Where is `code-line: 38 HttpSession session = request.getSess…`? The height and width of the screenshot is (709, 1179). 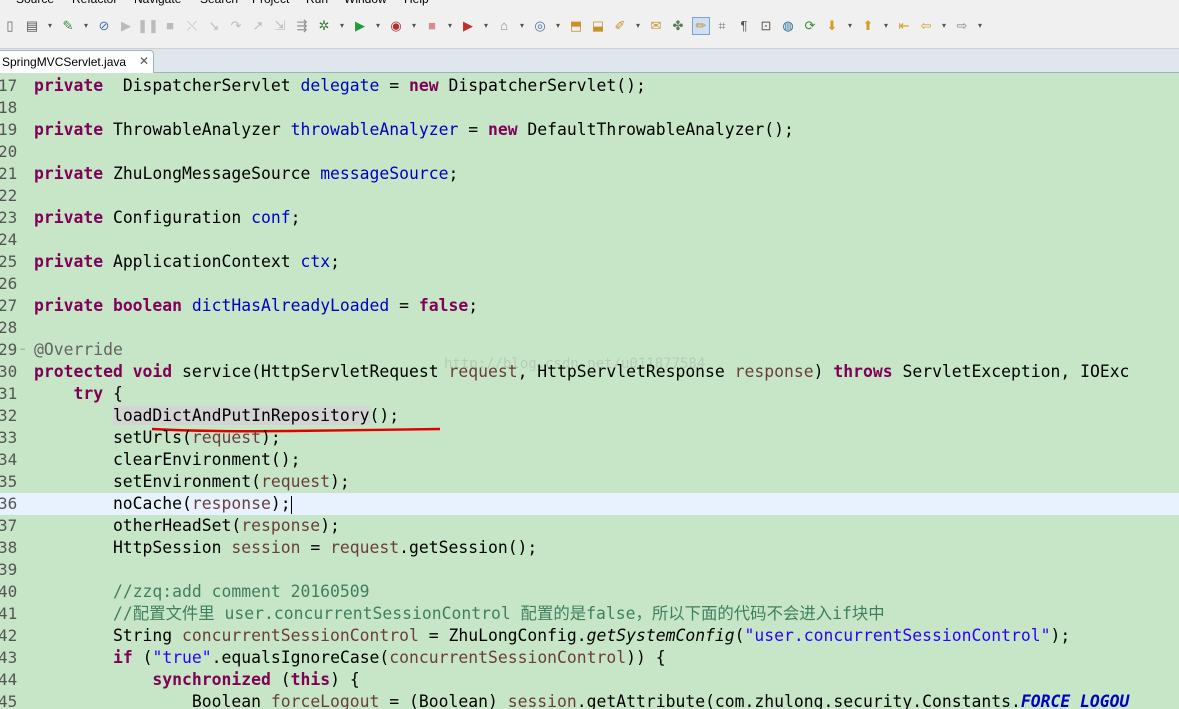 code-line: 38 HttpSession session = request.getSess… is located at coordinates (589, 548).